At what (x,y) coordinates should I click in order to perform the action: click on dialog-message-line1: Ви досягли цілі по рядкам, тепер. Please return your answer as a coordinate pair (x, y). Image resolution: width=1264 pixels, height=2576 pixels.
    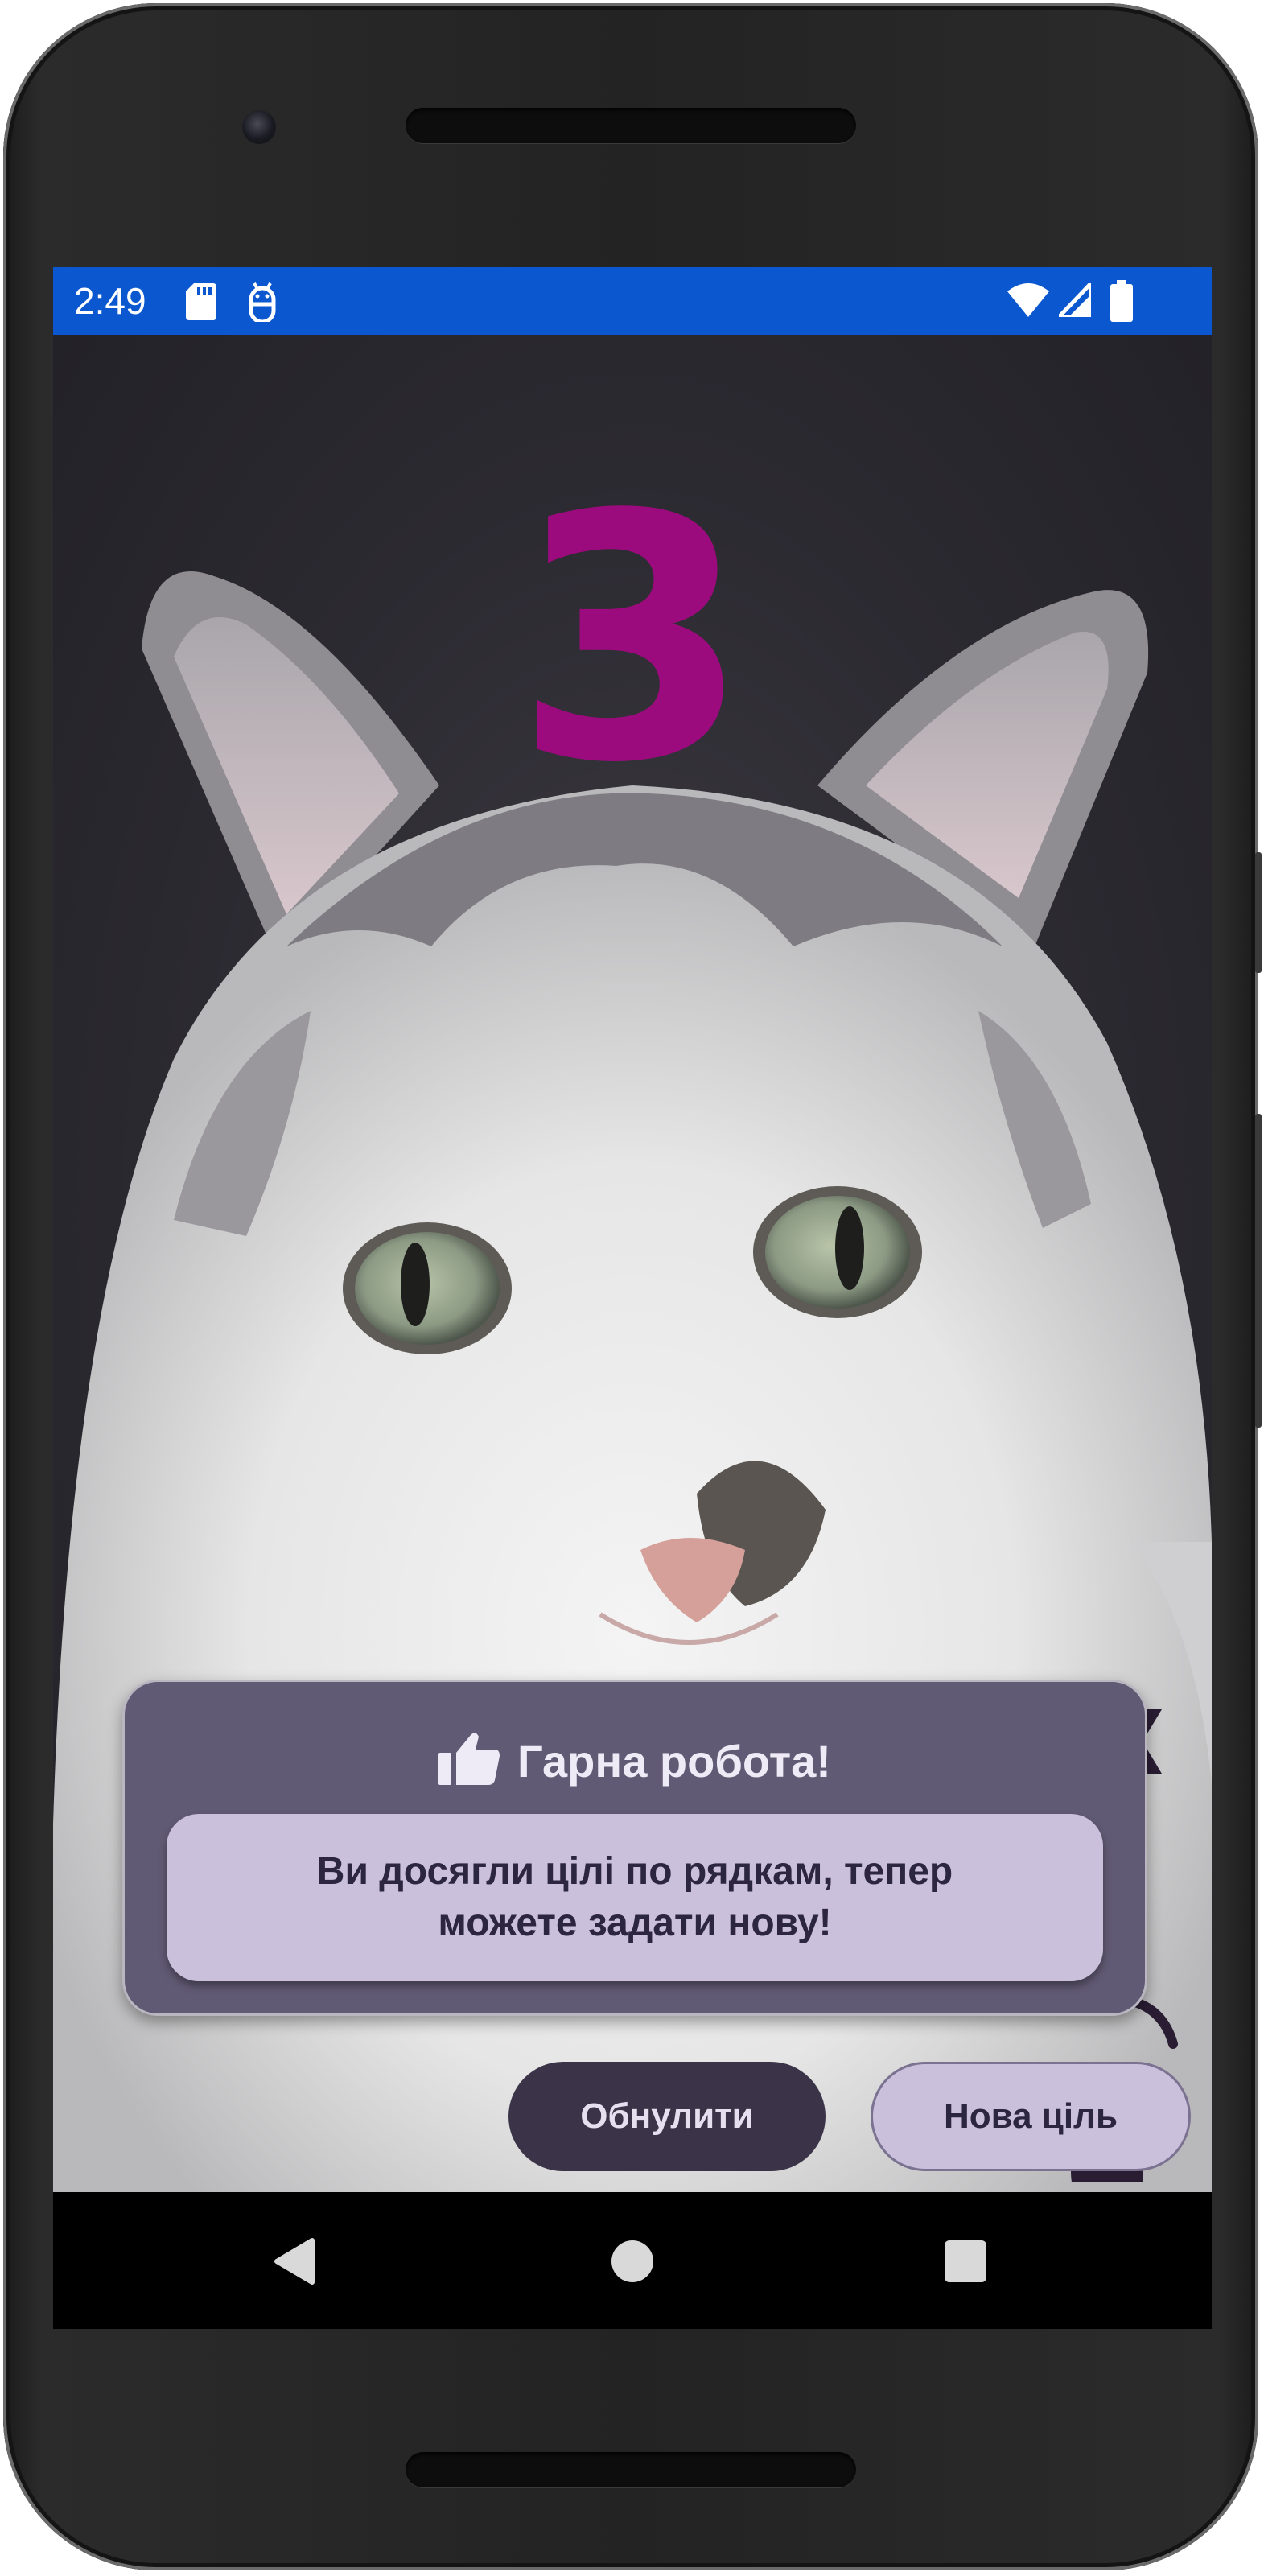
    Looking at the image, I should click on (635, 1871).